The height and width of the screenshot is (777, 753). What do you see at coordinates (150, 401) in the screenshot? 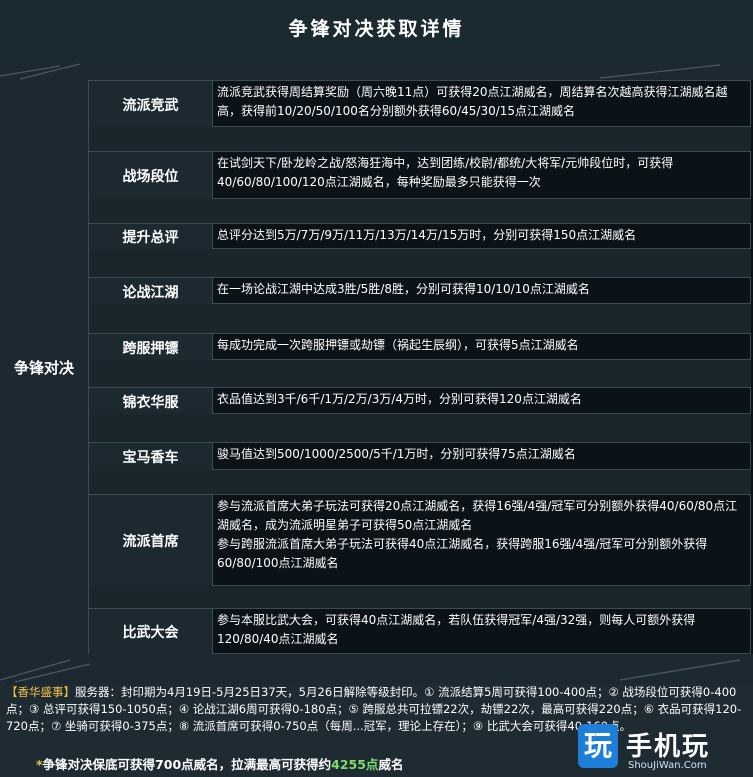
I see `row-name: 锦衣华服` at bounding box center [150, 401].